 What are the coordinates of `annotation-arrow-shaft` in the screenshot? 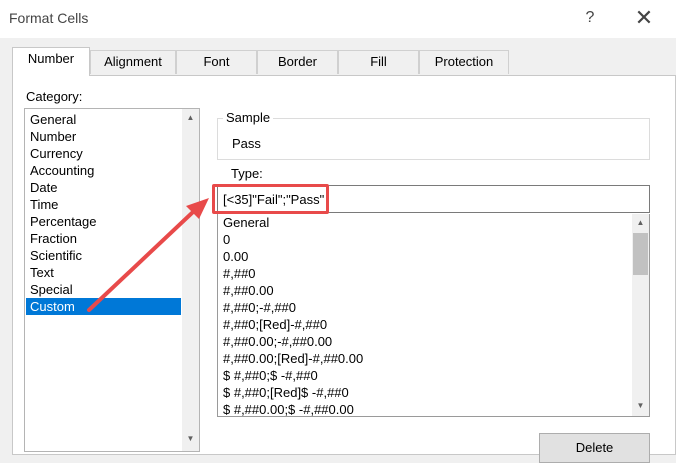 It's located at (141, 261).